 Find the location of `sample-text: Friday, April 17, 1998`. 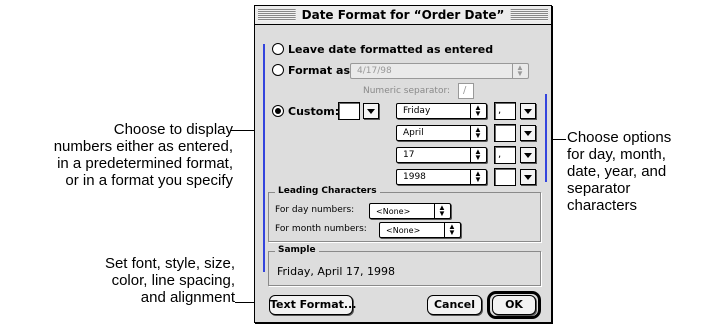

sample-text: Friday, April 17, 1998 is located at coordinates (336, 271).